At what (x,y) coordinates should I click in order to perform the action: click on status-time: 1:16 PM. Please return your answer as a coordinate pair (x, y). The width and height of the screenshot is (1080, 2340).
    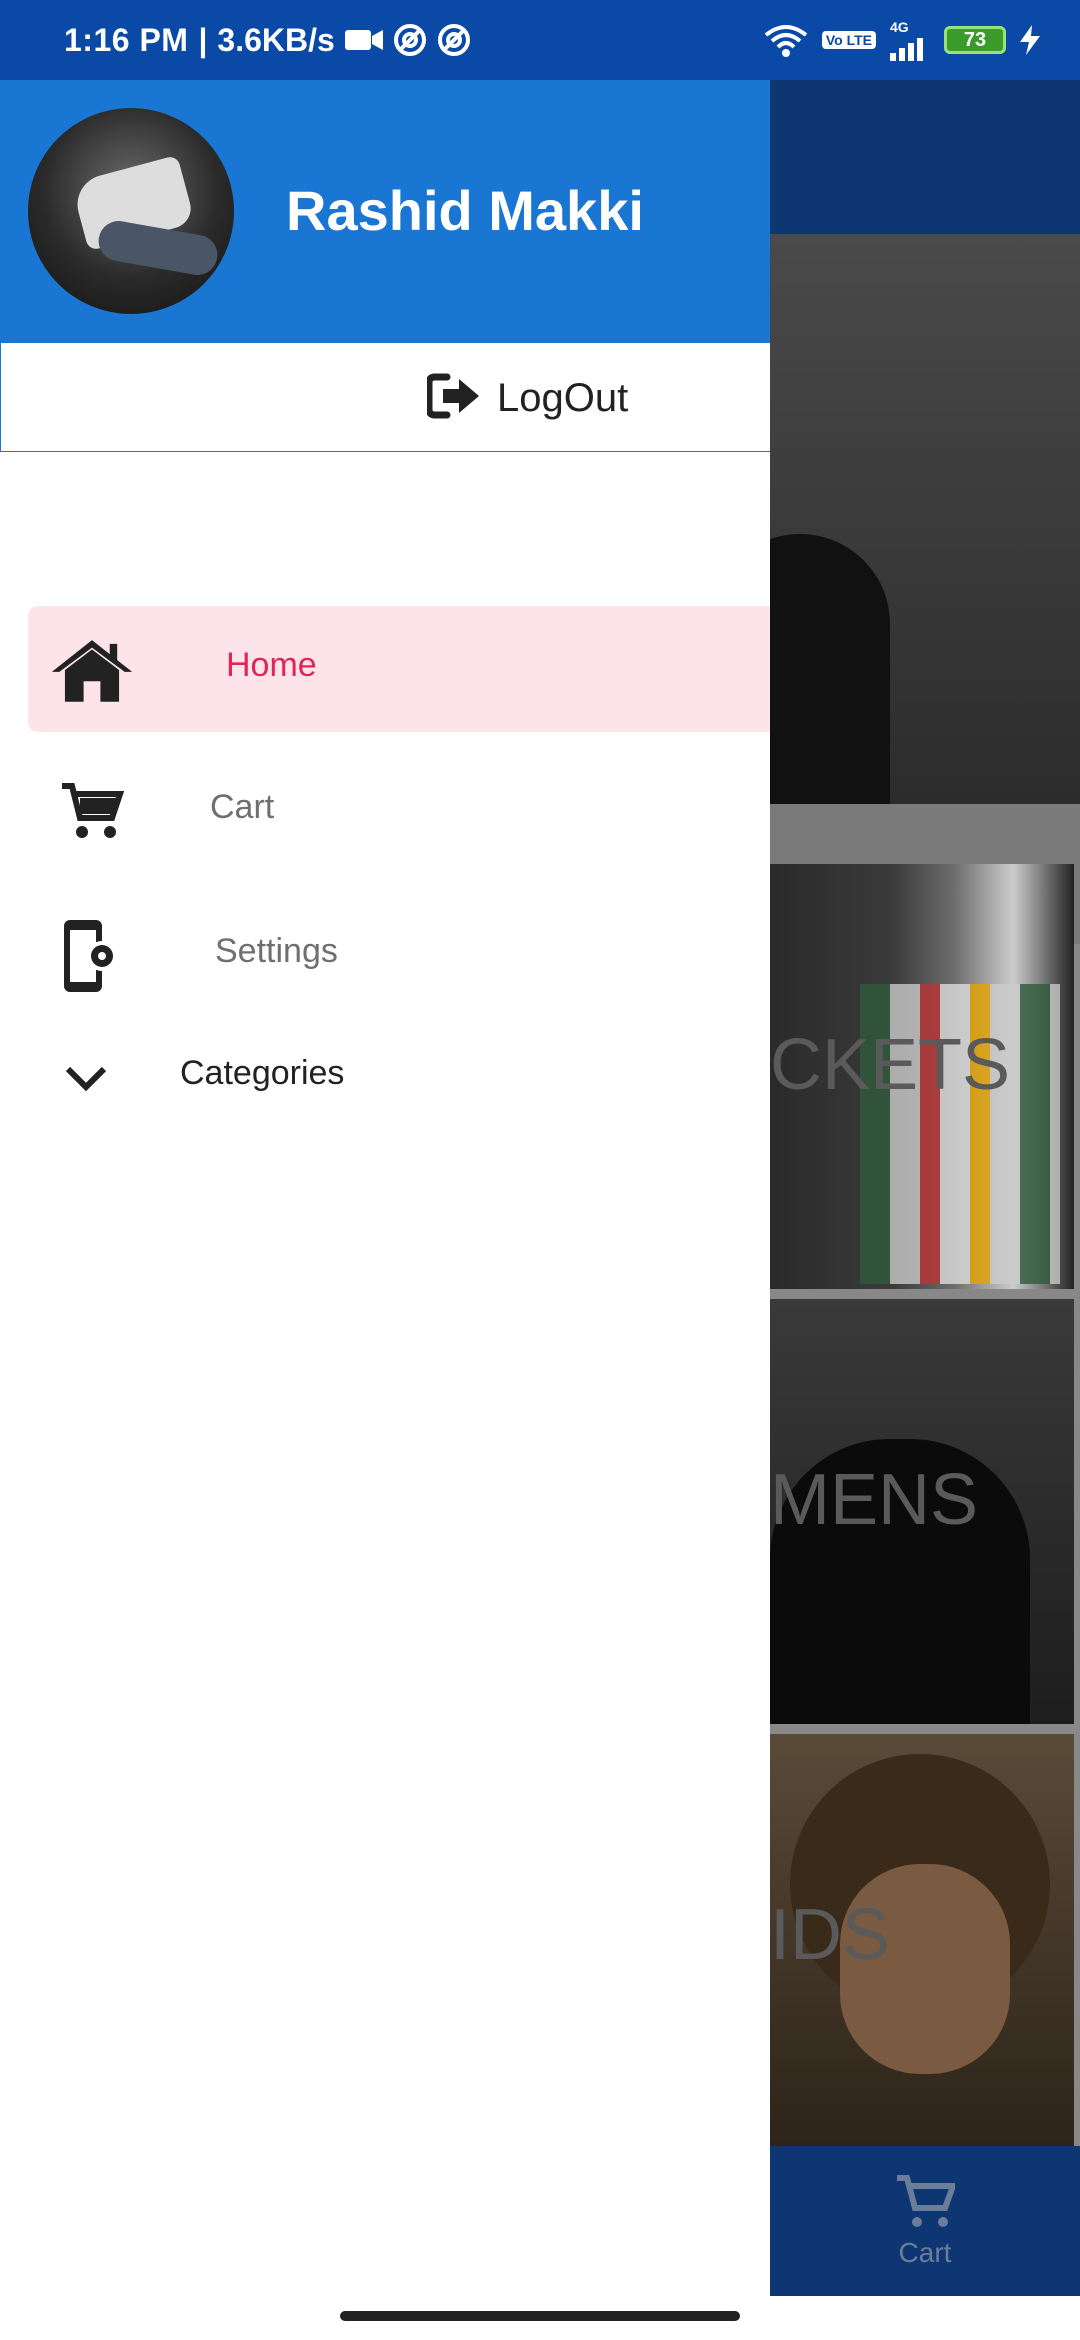
    Looking at the image, I should click on (126, 39).